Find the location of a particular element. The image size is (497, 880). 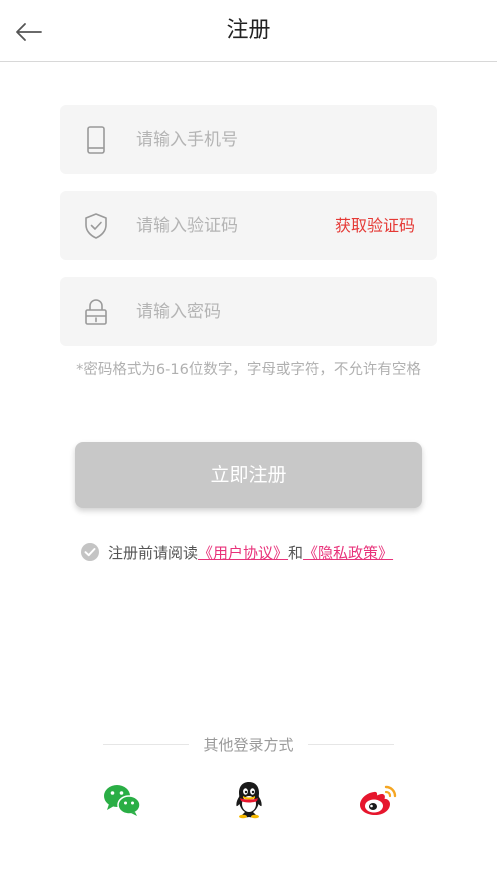

shield-check-icon is located at coordinates (96, 226).